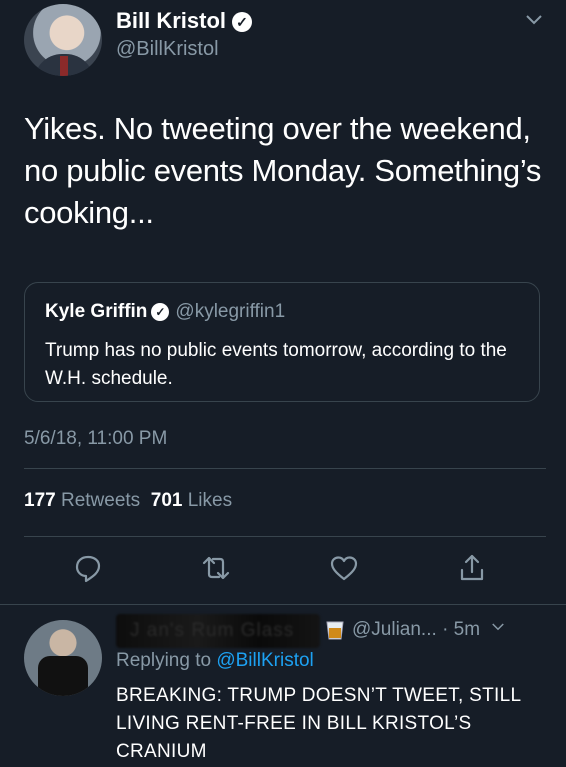 The image size is (566, 767). Describe the element at coordinates (210, 500) in the screenshot. I see `likes-label: Likes` at that location.